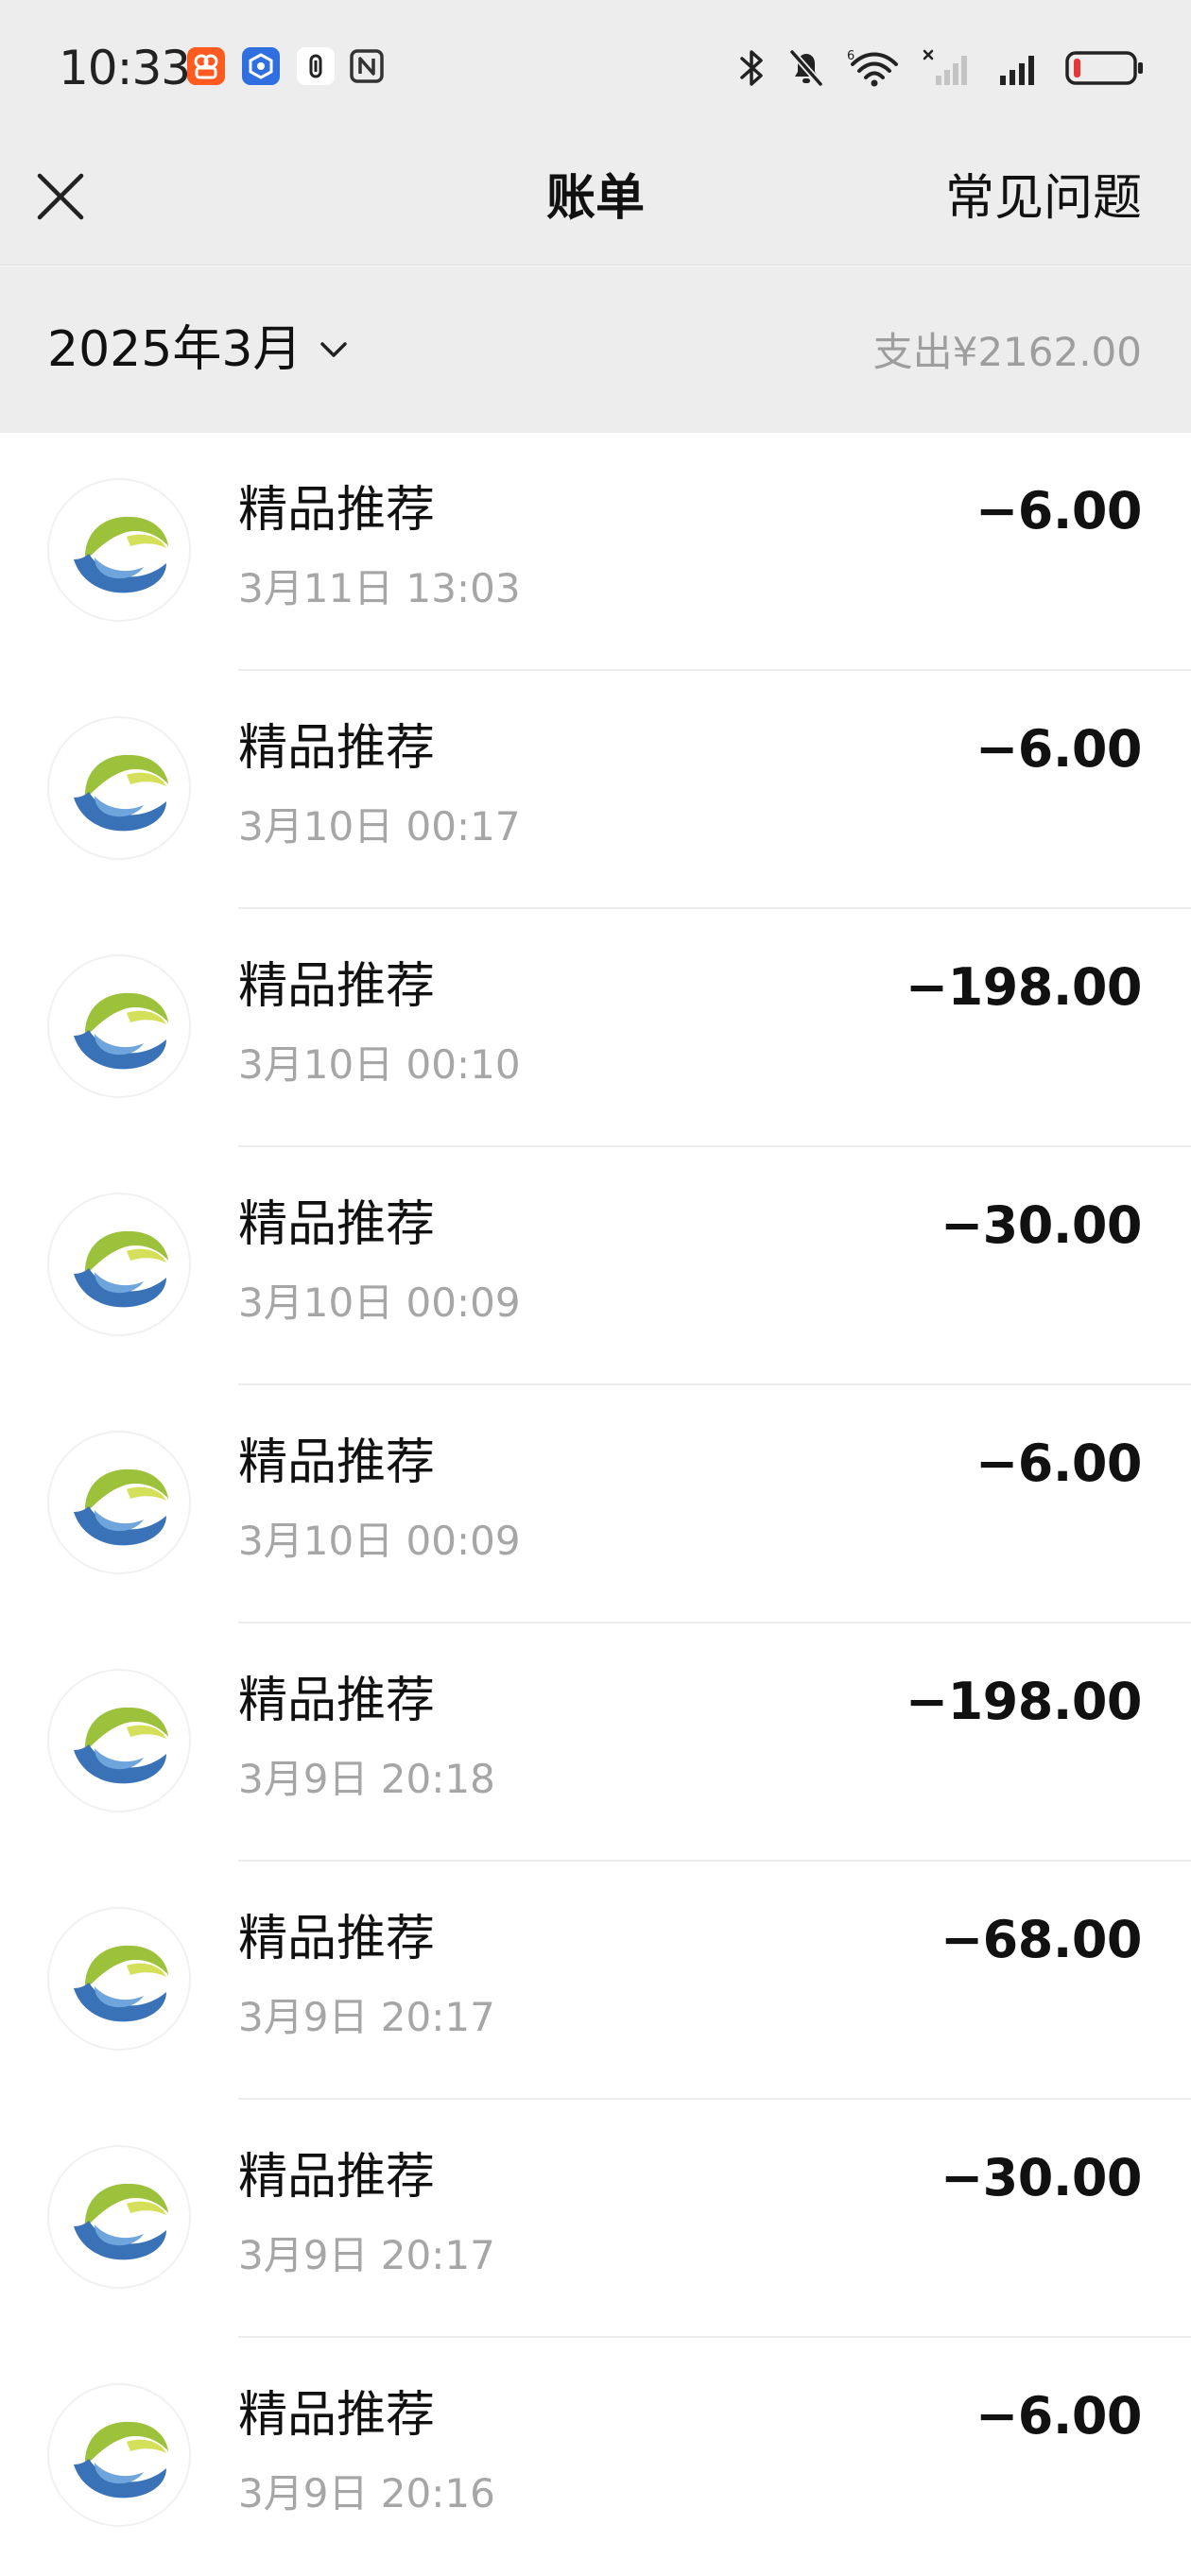 The width and height of the screenshot is (1191, 2576). What do you see at coordinates (595, 552) in the screenshot?
I see `bill-row: 精品推荐 3月11日 13:03 −6.00` at bounding box center [595, 552].